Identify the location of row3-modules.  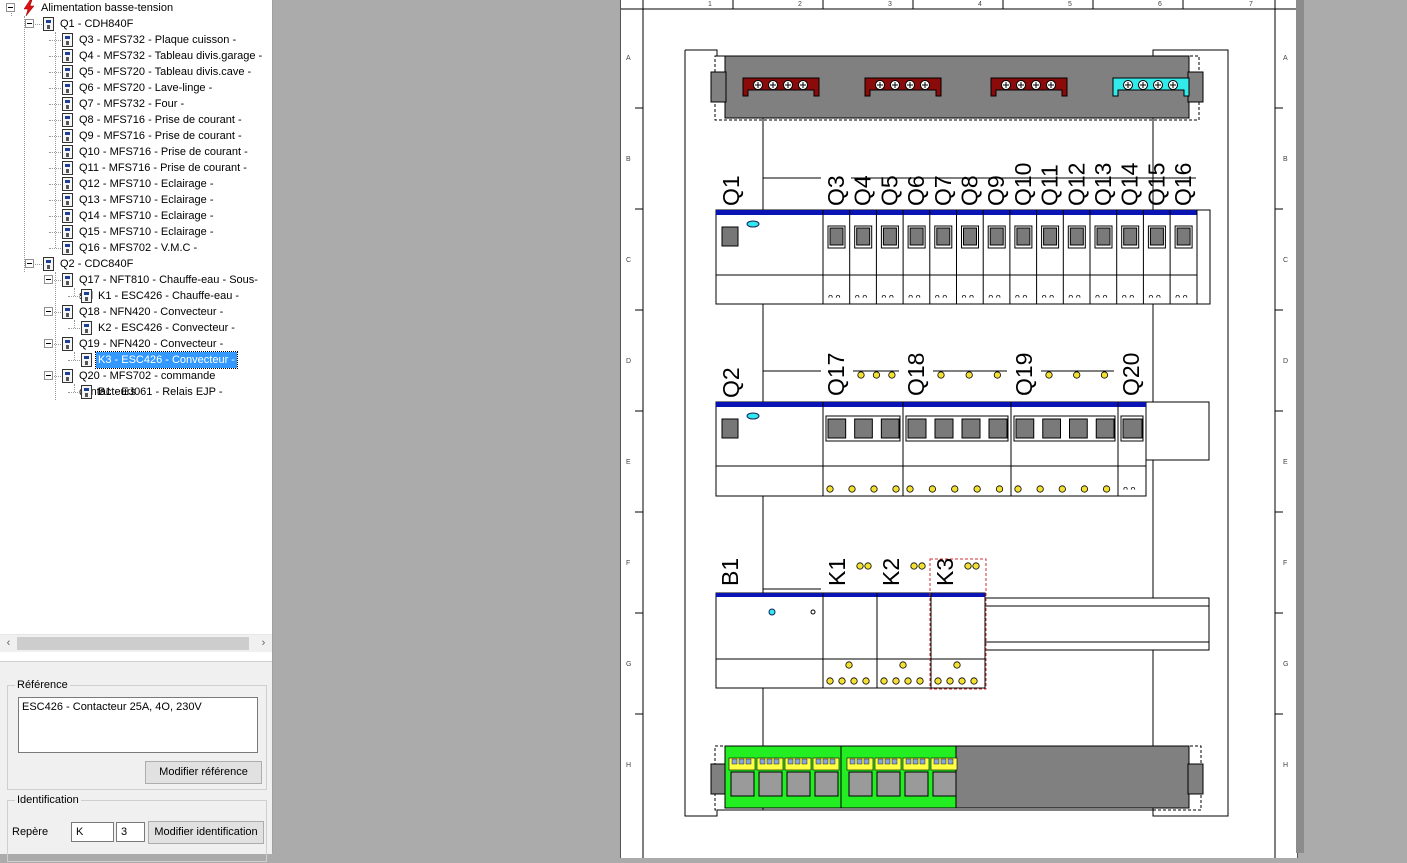
(962, 624).